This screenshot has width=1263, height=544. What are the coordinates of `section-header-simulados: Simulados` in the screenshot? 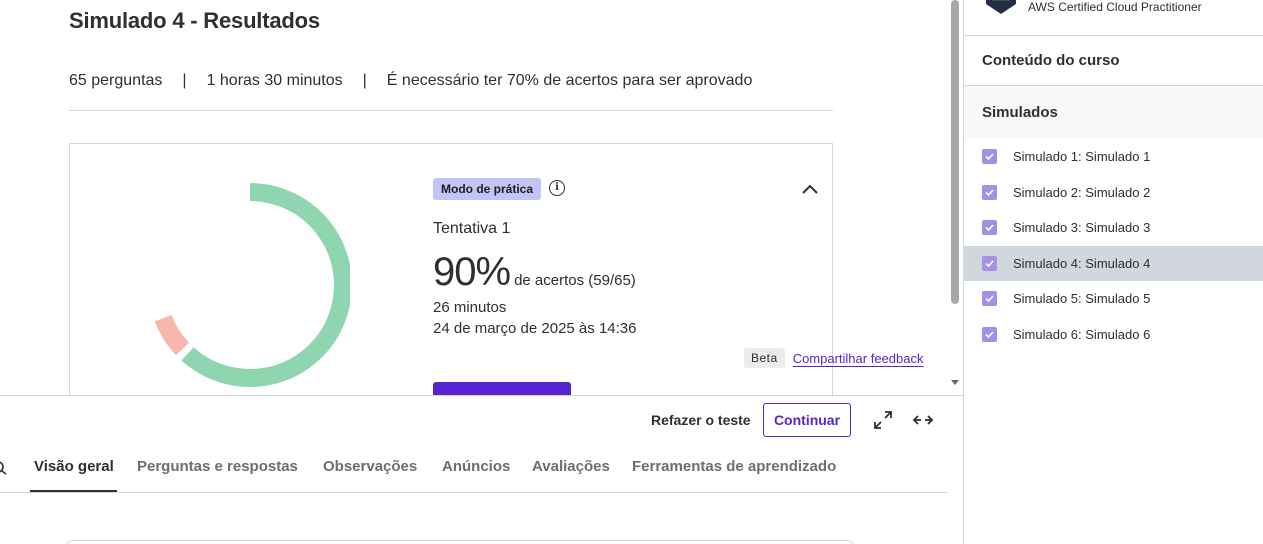 It's located at (1113, 111).